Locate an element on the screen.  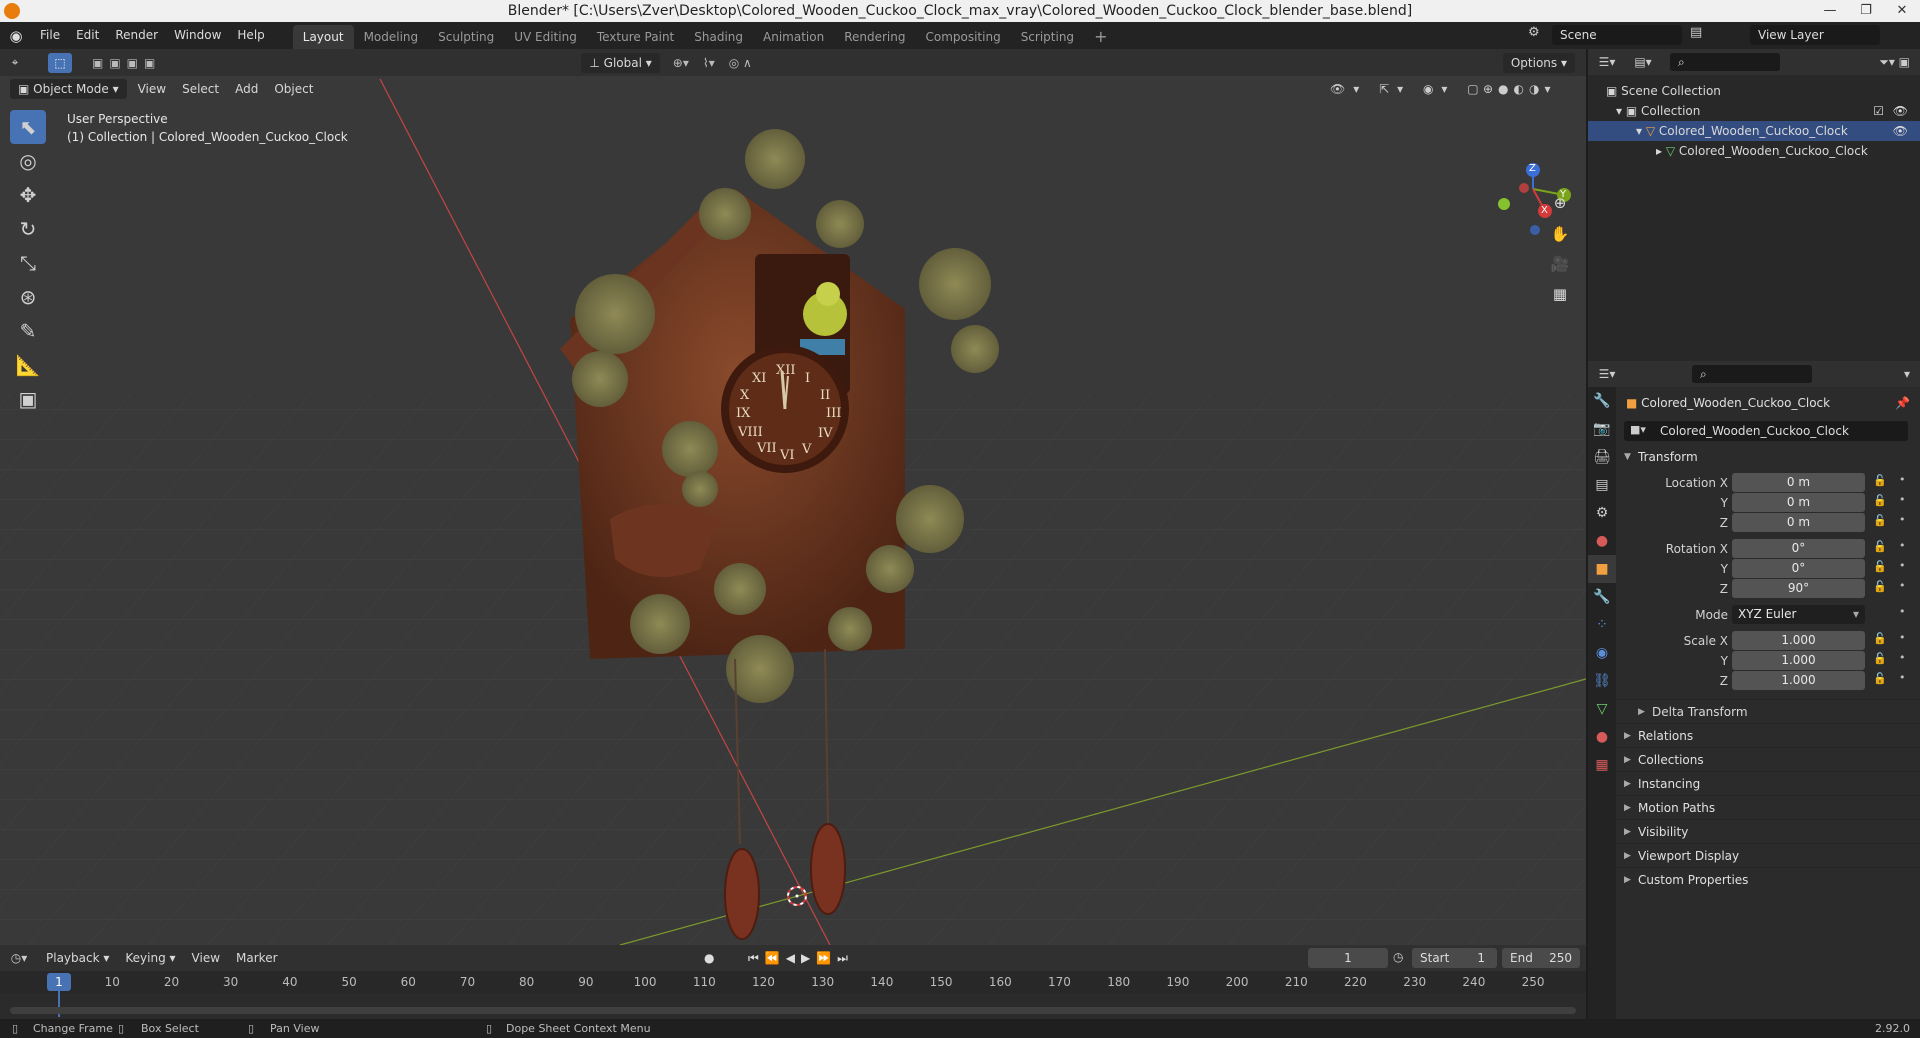
rotation-y-field: 0° is located at coordinates (1798, 568).